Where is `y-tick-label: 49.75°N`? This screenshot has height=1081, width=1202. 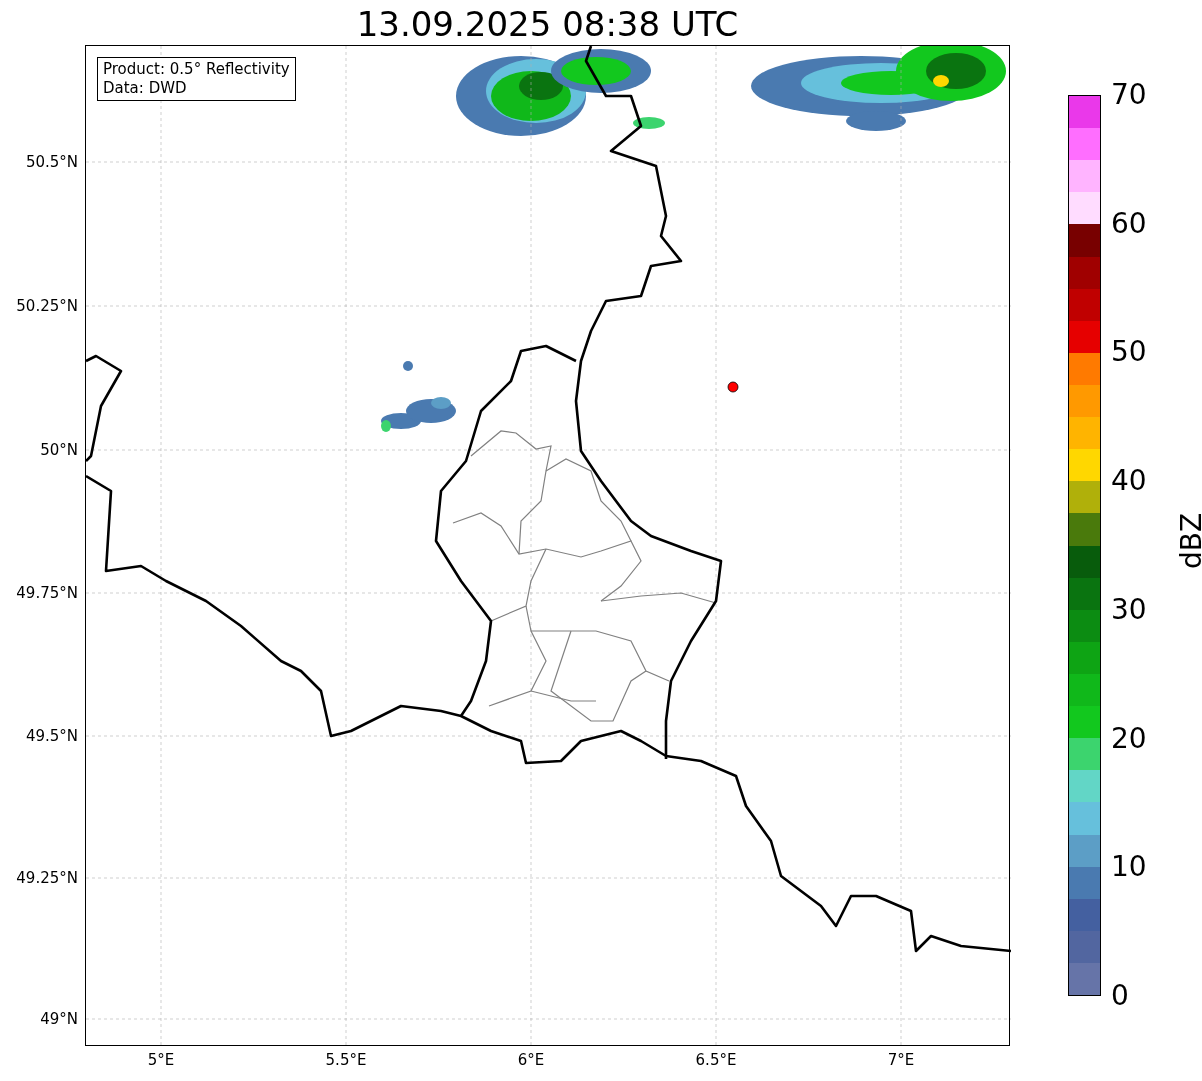 y-tick-label: 49.75°N is located at coordinates (47, 593).